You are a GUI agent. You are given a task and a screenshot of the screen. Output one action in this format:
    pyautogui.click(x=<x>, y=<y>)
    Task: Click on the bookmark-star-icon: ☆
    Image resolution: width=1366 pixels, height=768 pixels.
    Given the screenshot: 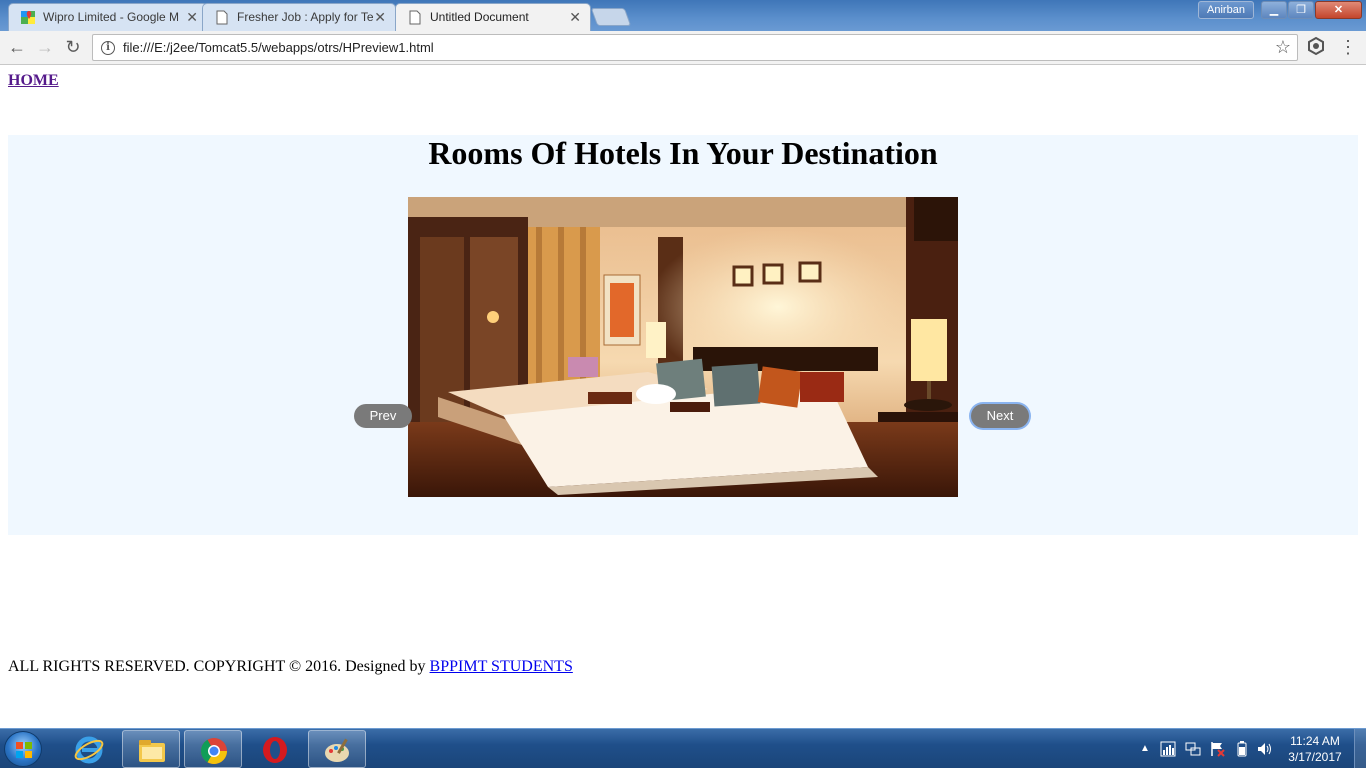 What is the action you would take?
    pyautogui.click(x=1283, y=47)
    